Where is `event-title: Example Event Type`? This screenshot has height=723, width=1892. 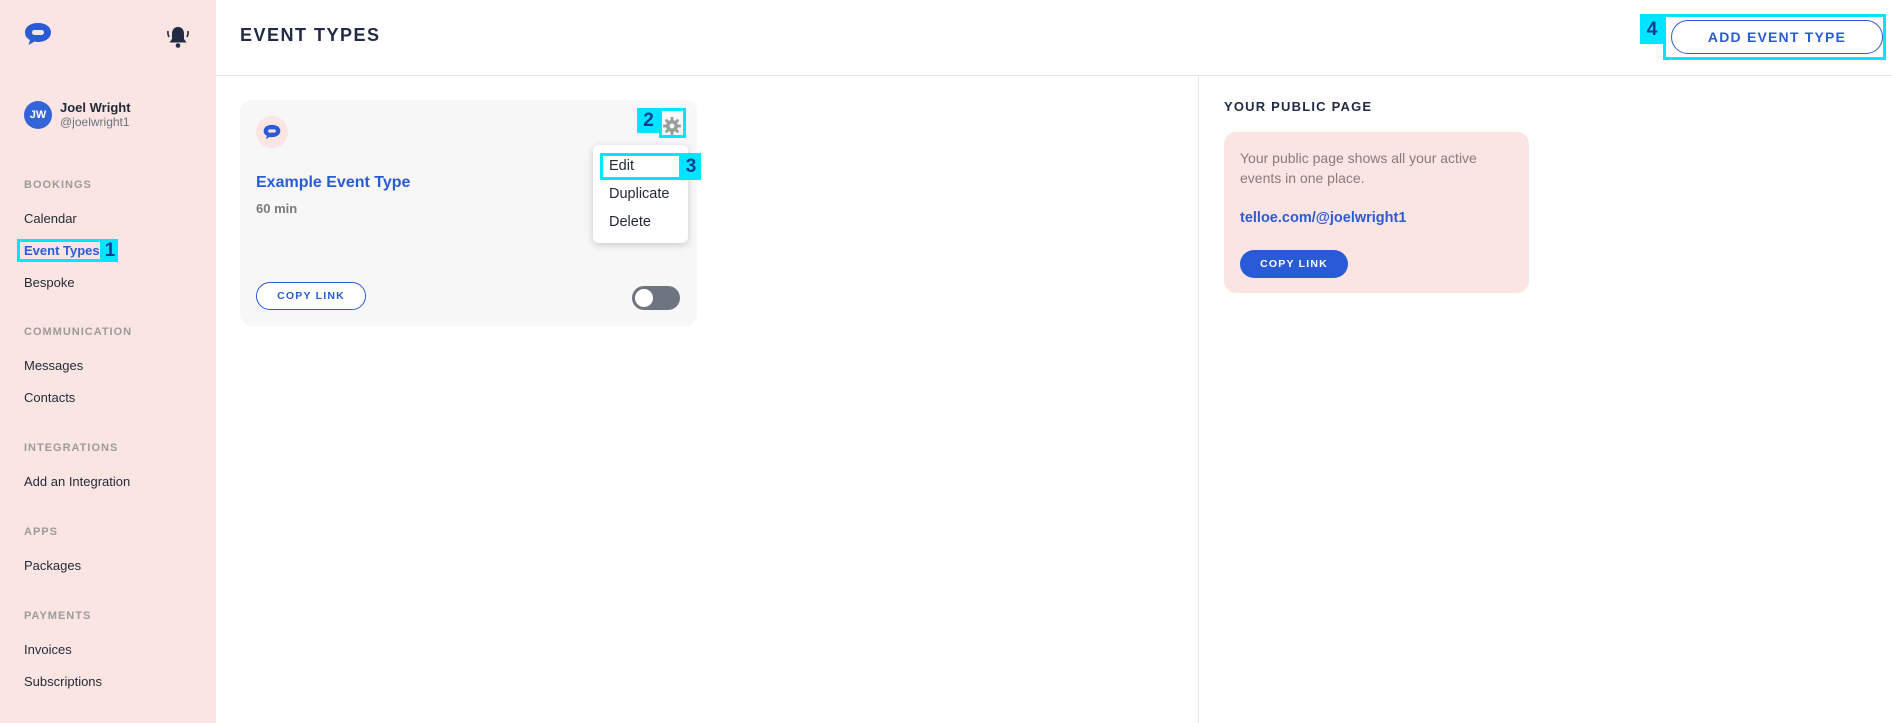
event-title: Example Event Type is located at coordinates (333, 183).